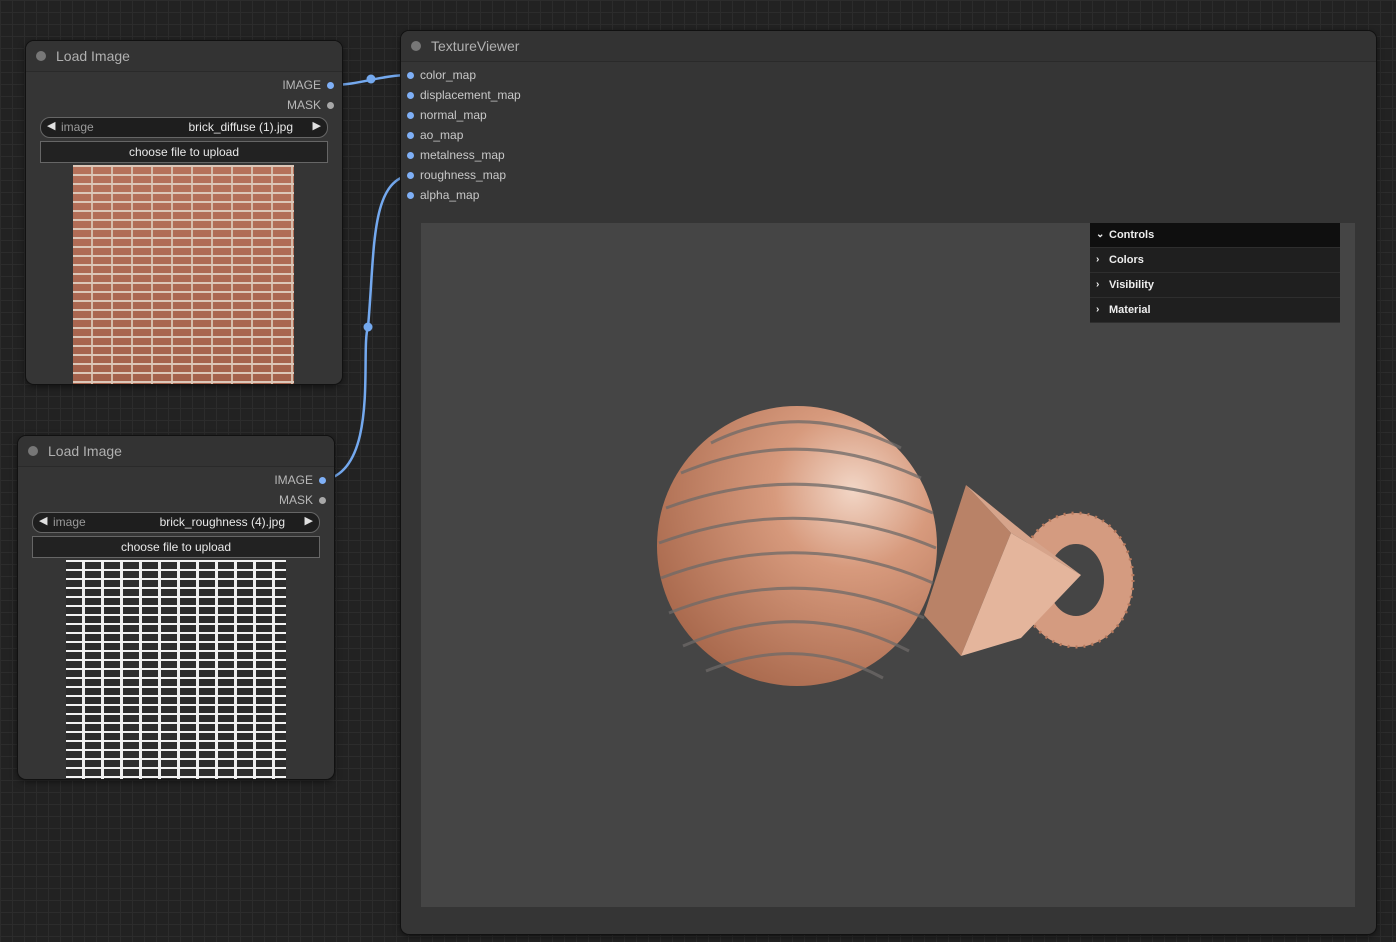  What do you see at coordinates (1215, 310) in the screenshot?
I see `gui-folder-material: › Material` at bounding box center [1215, 310].